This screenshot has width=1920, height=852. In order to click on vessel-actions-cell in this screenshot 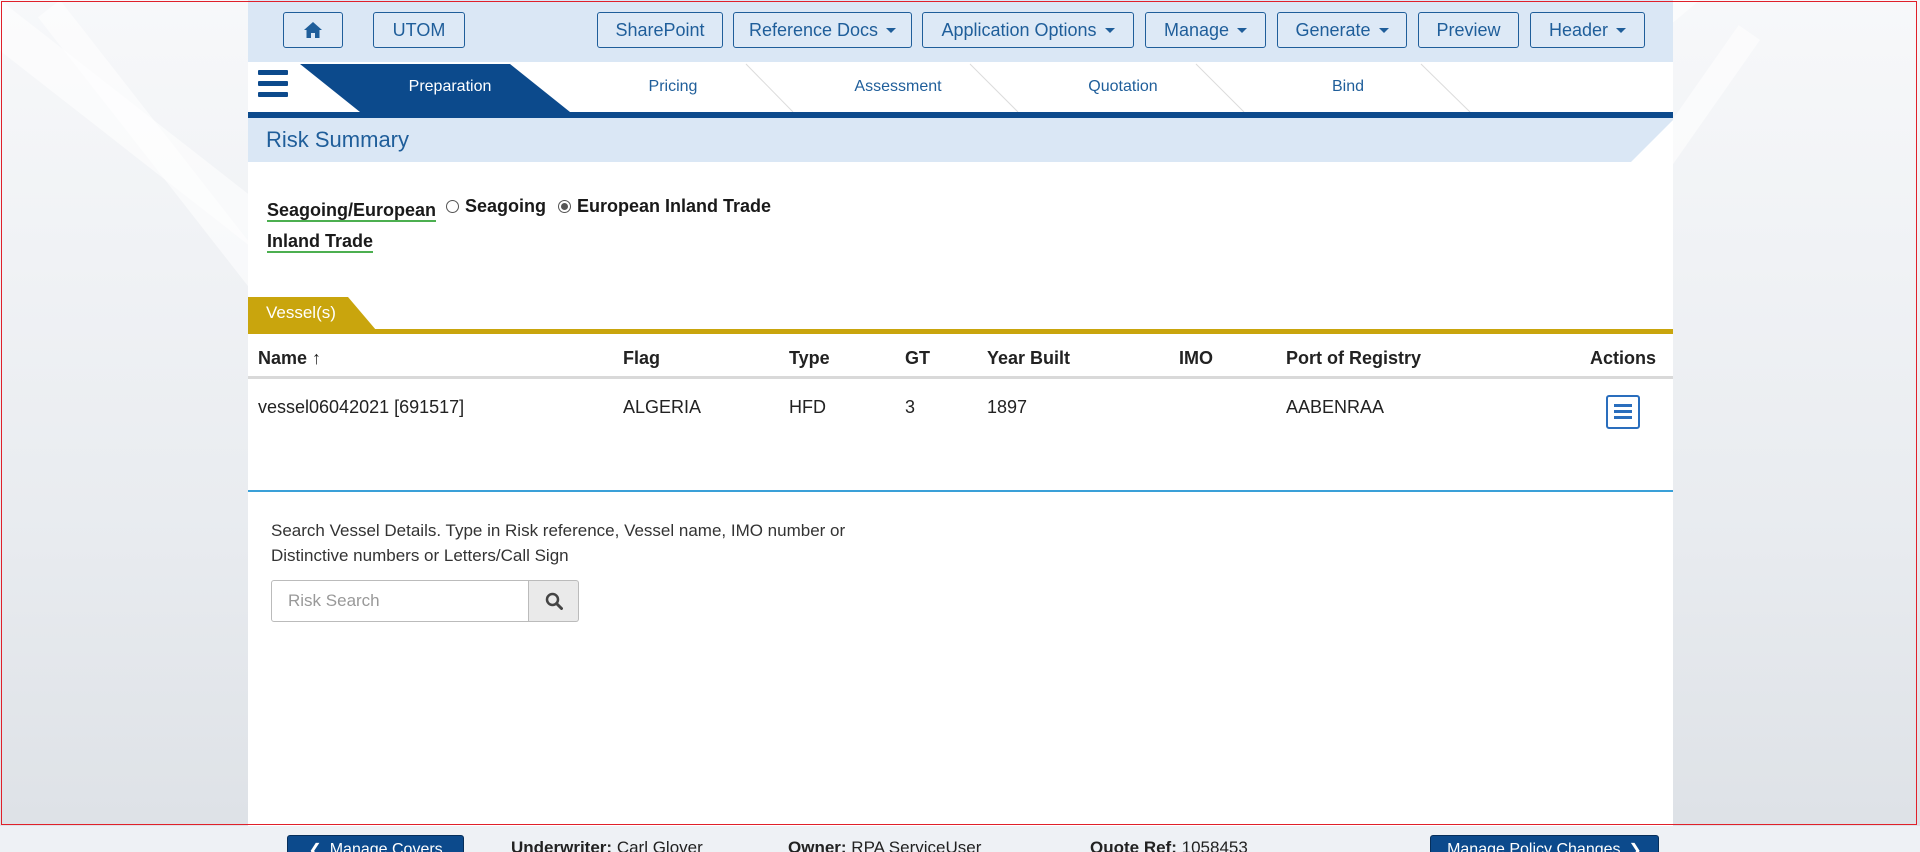, I will do `click(1623, 407)`.